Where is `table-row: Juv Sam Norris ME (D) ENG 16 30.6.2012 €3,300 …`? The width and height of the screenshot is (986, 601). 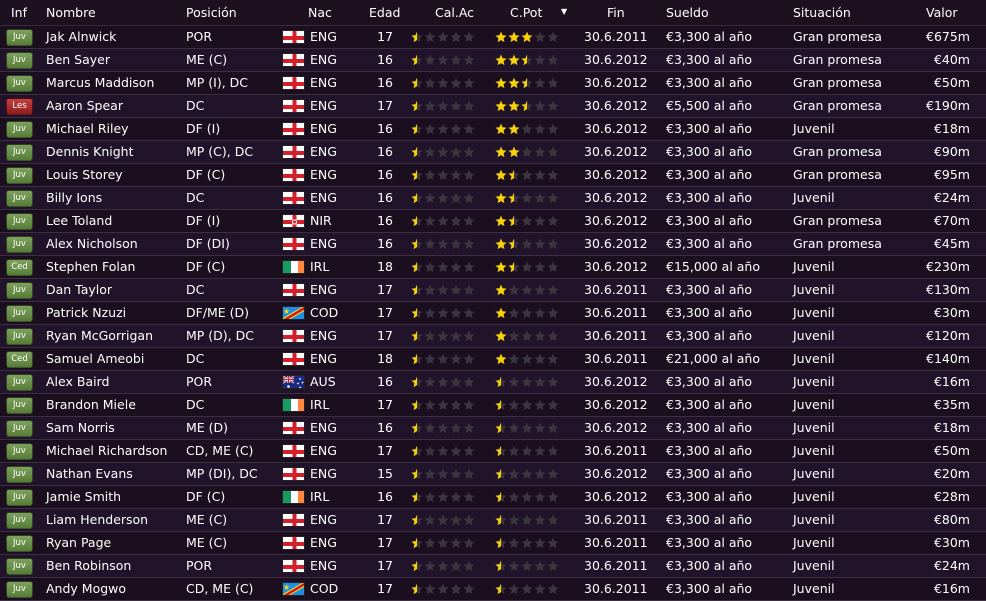
table-row: Juv Sam Norris ME (D) ENG 16 30.6.2012 €3,300 … is located at coordinates (493, 428).